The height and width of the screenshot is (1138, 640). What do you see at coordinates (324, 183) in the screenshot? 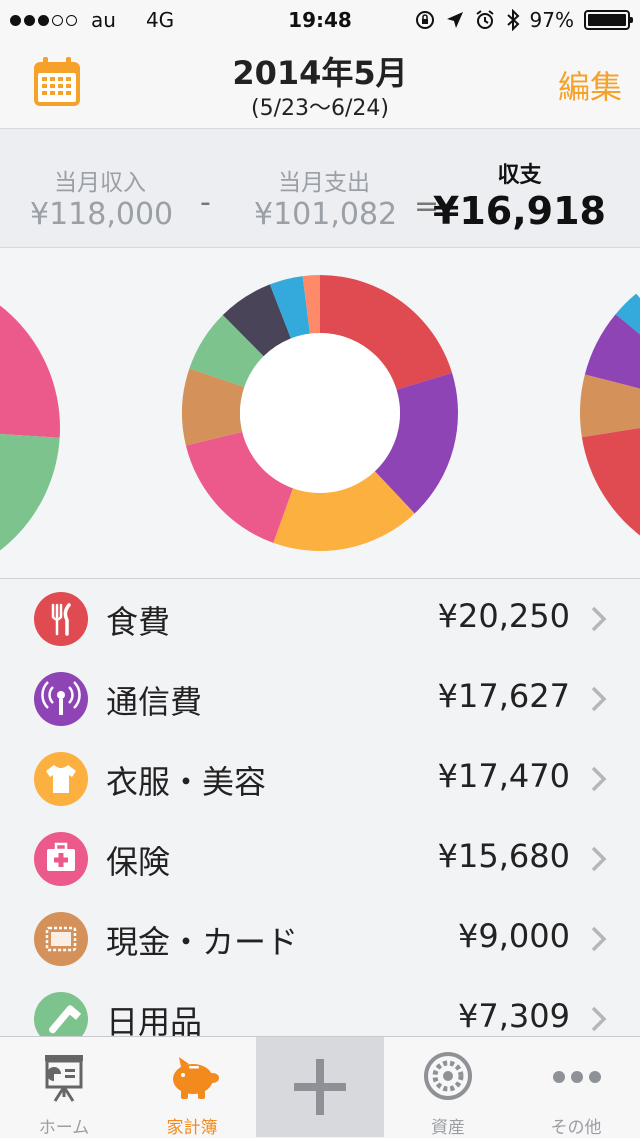
I see `expense-label: 当月支出` at bounding box center [324, 183].